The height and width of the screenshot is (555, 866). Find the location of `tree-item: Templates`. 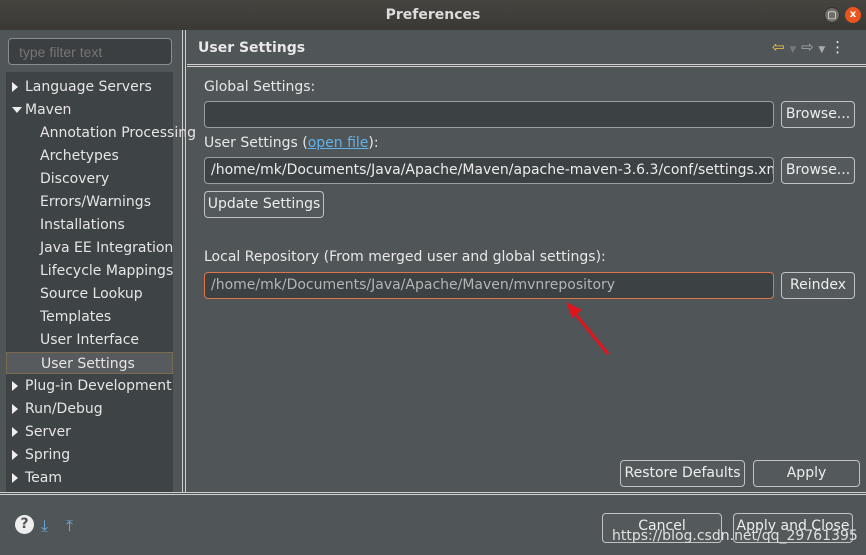

tree-item: Templates is located at coordinates (89, 317).